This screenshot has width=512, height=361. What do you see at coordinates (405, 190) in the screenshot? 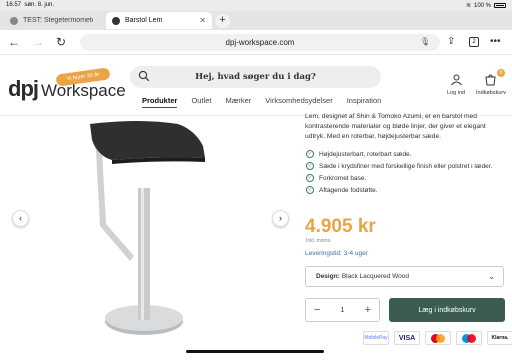
I see `feature-item: ✓ Aftagende fodstøtte.` at bounding box center [405, 190].